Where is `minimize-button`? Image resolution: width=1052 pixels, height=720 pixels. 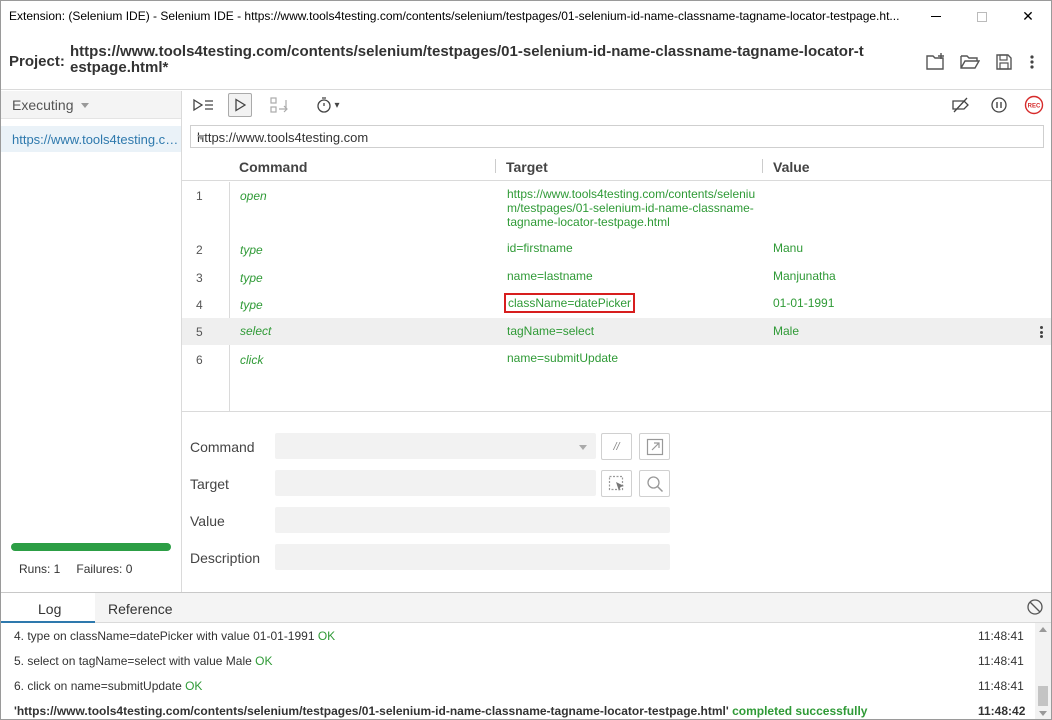
minimize-button is located at coordinates (936, 16).